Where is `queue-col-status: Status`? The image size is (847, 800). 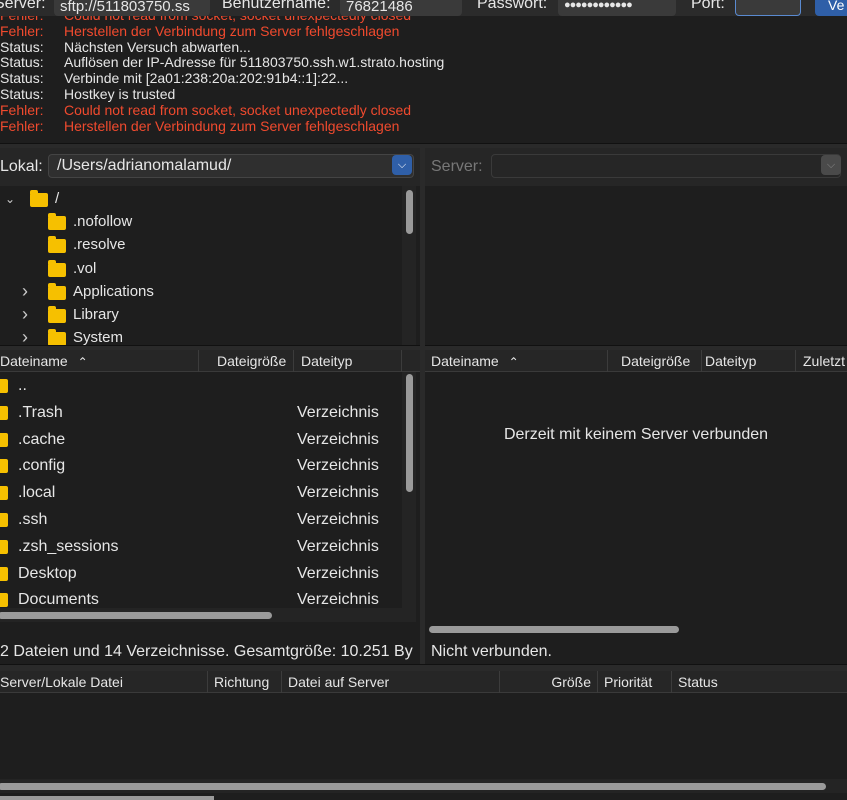 queue-col-status: Status is located at coordinates (761, 682).